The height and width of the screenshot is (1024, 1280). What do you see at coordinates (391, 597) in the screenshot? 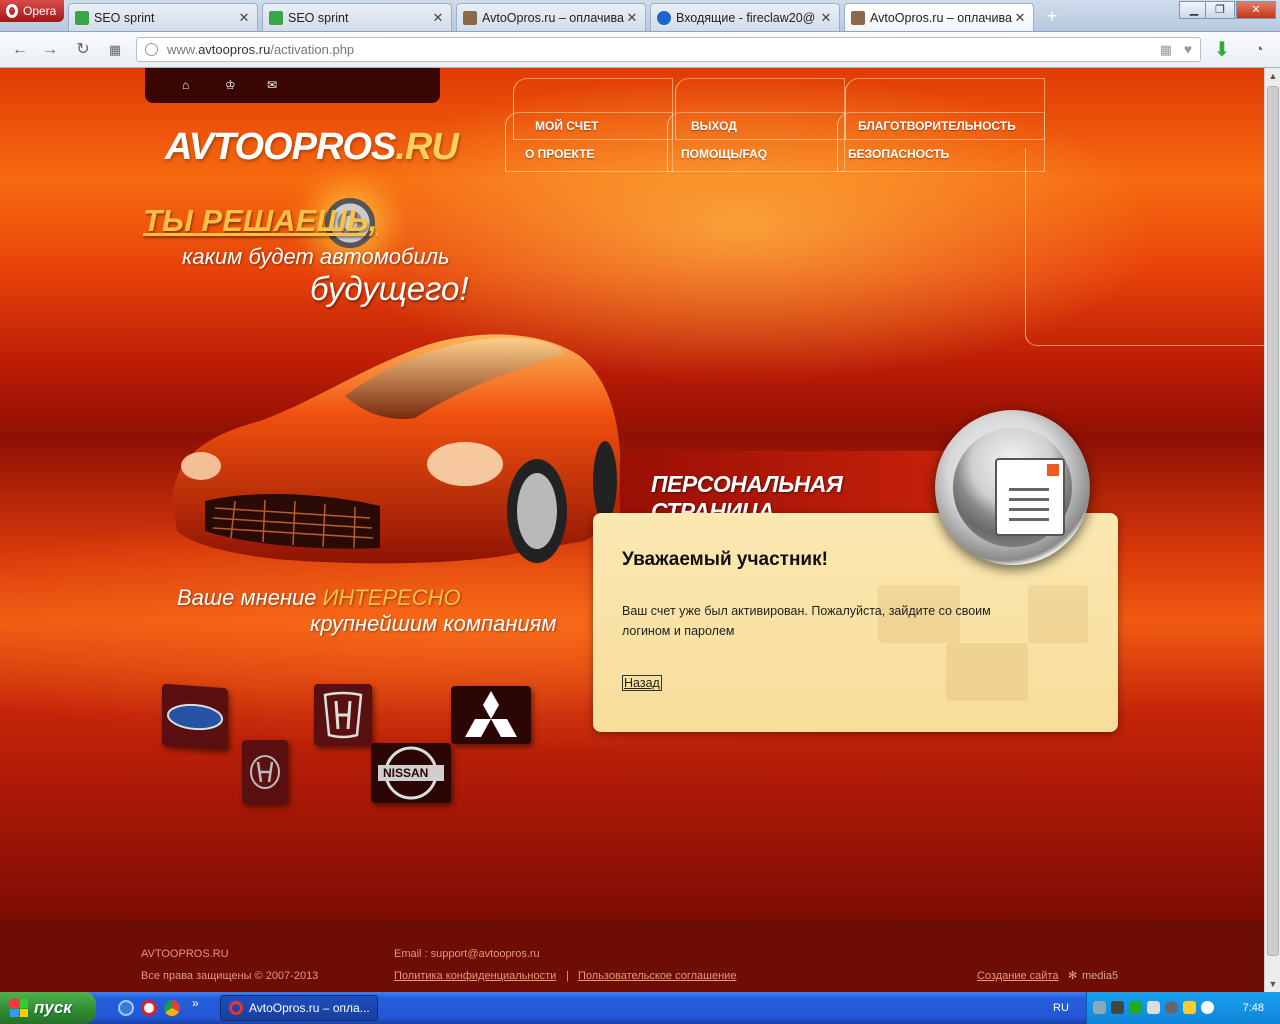
I see `opinion-accent: ИНТЕРЕСНО` at bounding box center [391, 597].